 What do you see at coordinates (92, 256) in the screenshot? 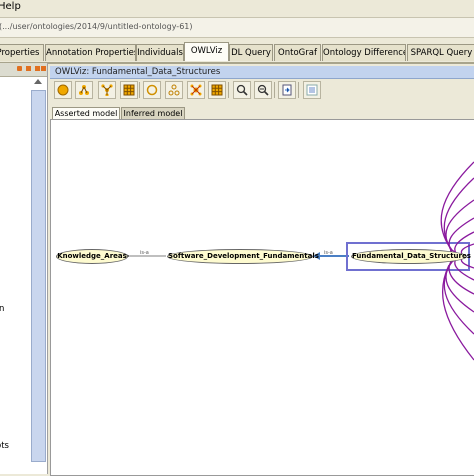
I see `class-node-knowledge-areas: Knowledge_Areas` at bounding box center [92, 256].